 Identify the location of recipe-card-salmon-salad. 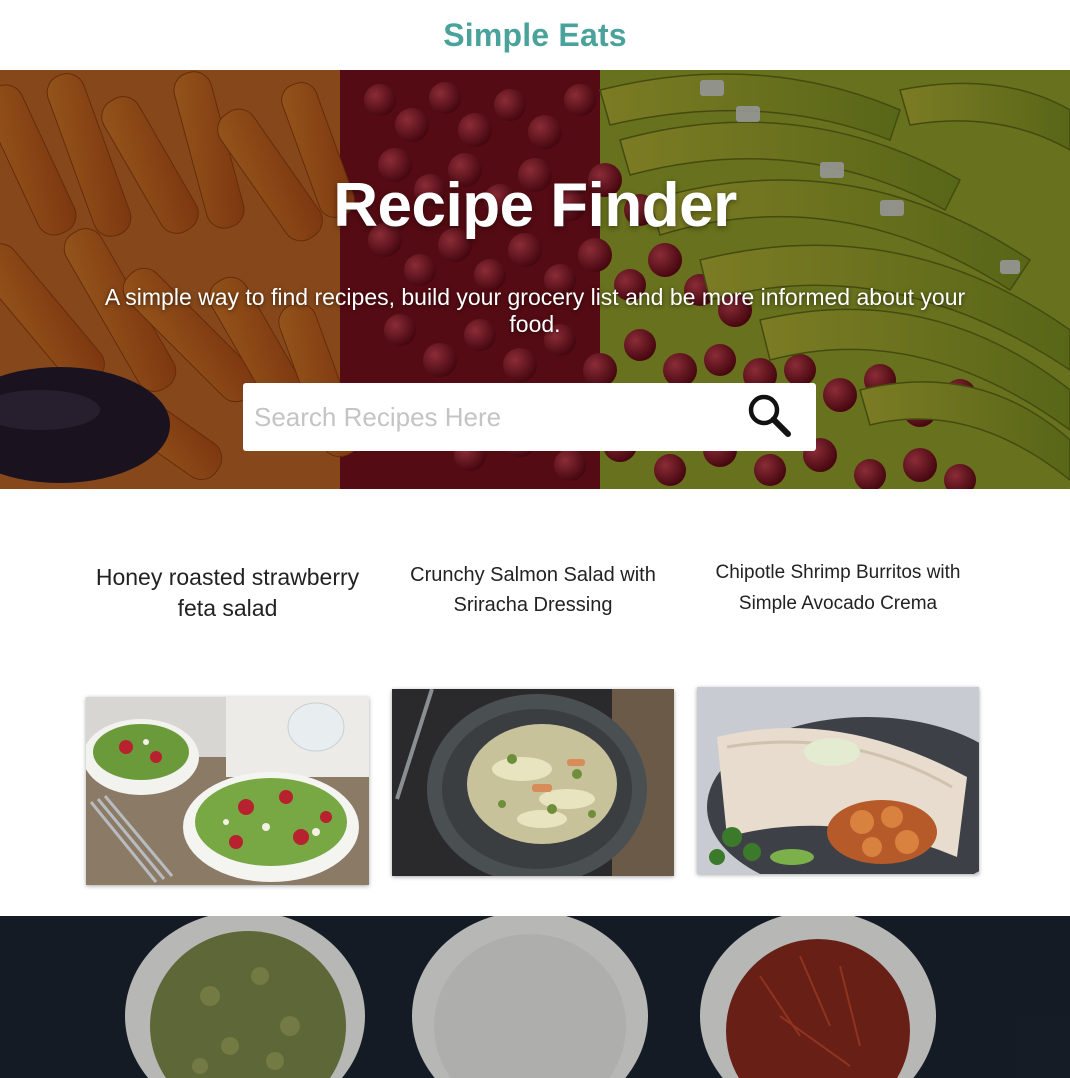
(533, 782).